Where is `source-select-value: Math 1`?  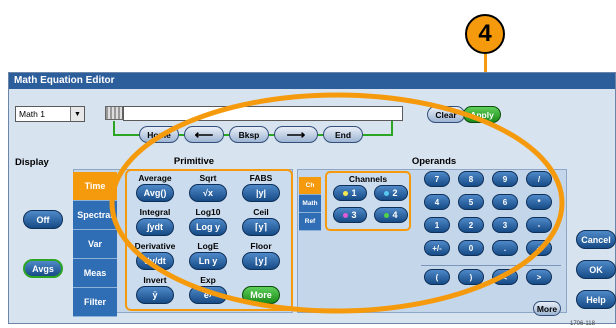 source-select-value: Math 1 is located at coordinates (32, 114).